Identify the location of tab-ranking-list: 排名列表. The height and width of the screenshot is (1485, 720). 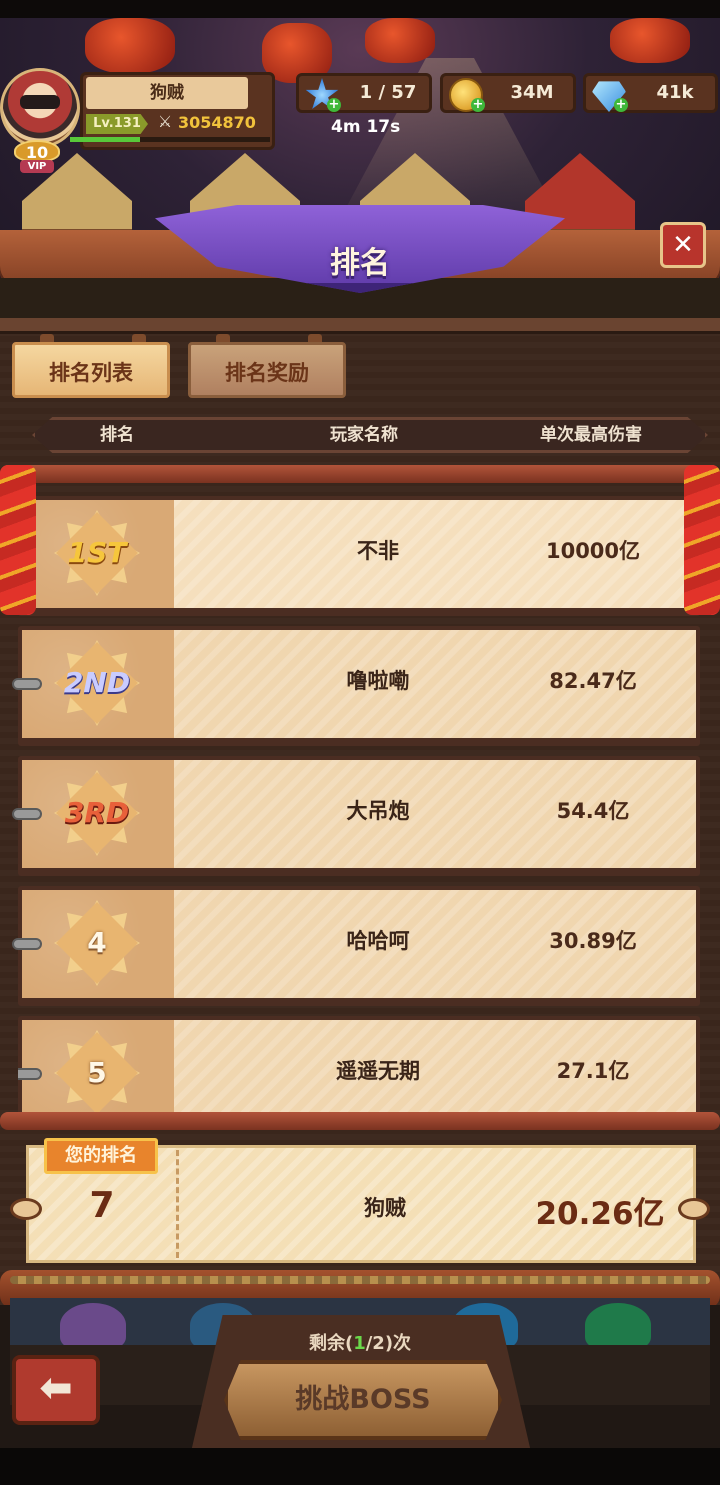
(91, 370).